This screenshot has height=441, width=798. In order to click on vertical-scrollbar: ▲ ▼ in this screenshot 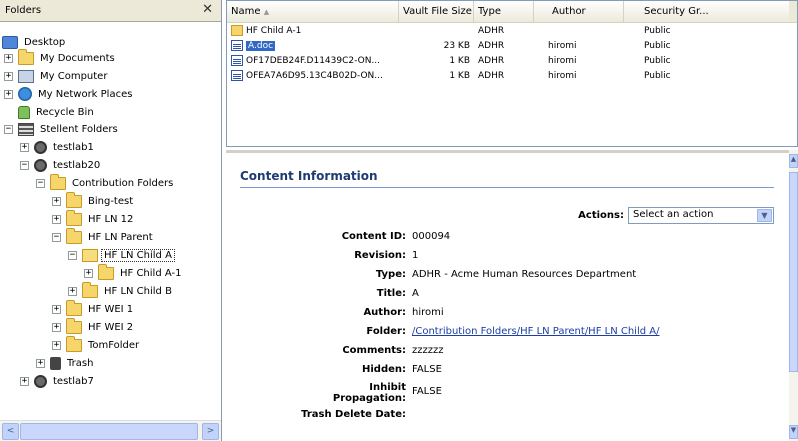, I will do `click(793, 295)`.